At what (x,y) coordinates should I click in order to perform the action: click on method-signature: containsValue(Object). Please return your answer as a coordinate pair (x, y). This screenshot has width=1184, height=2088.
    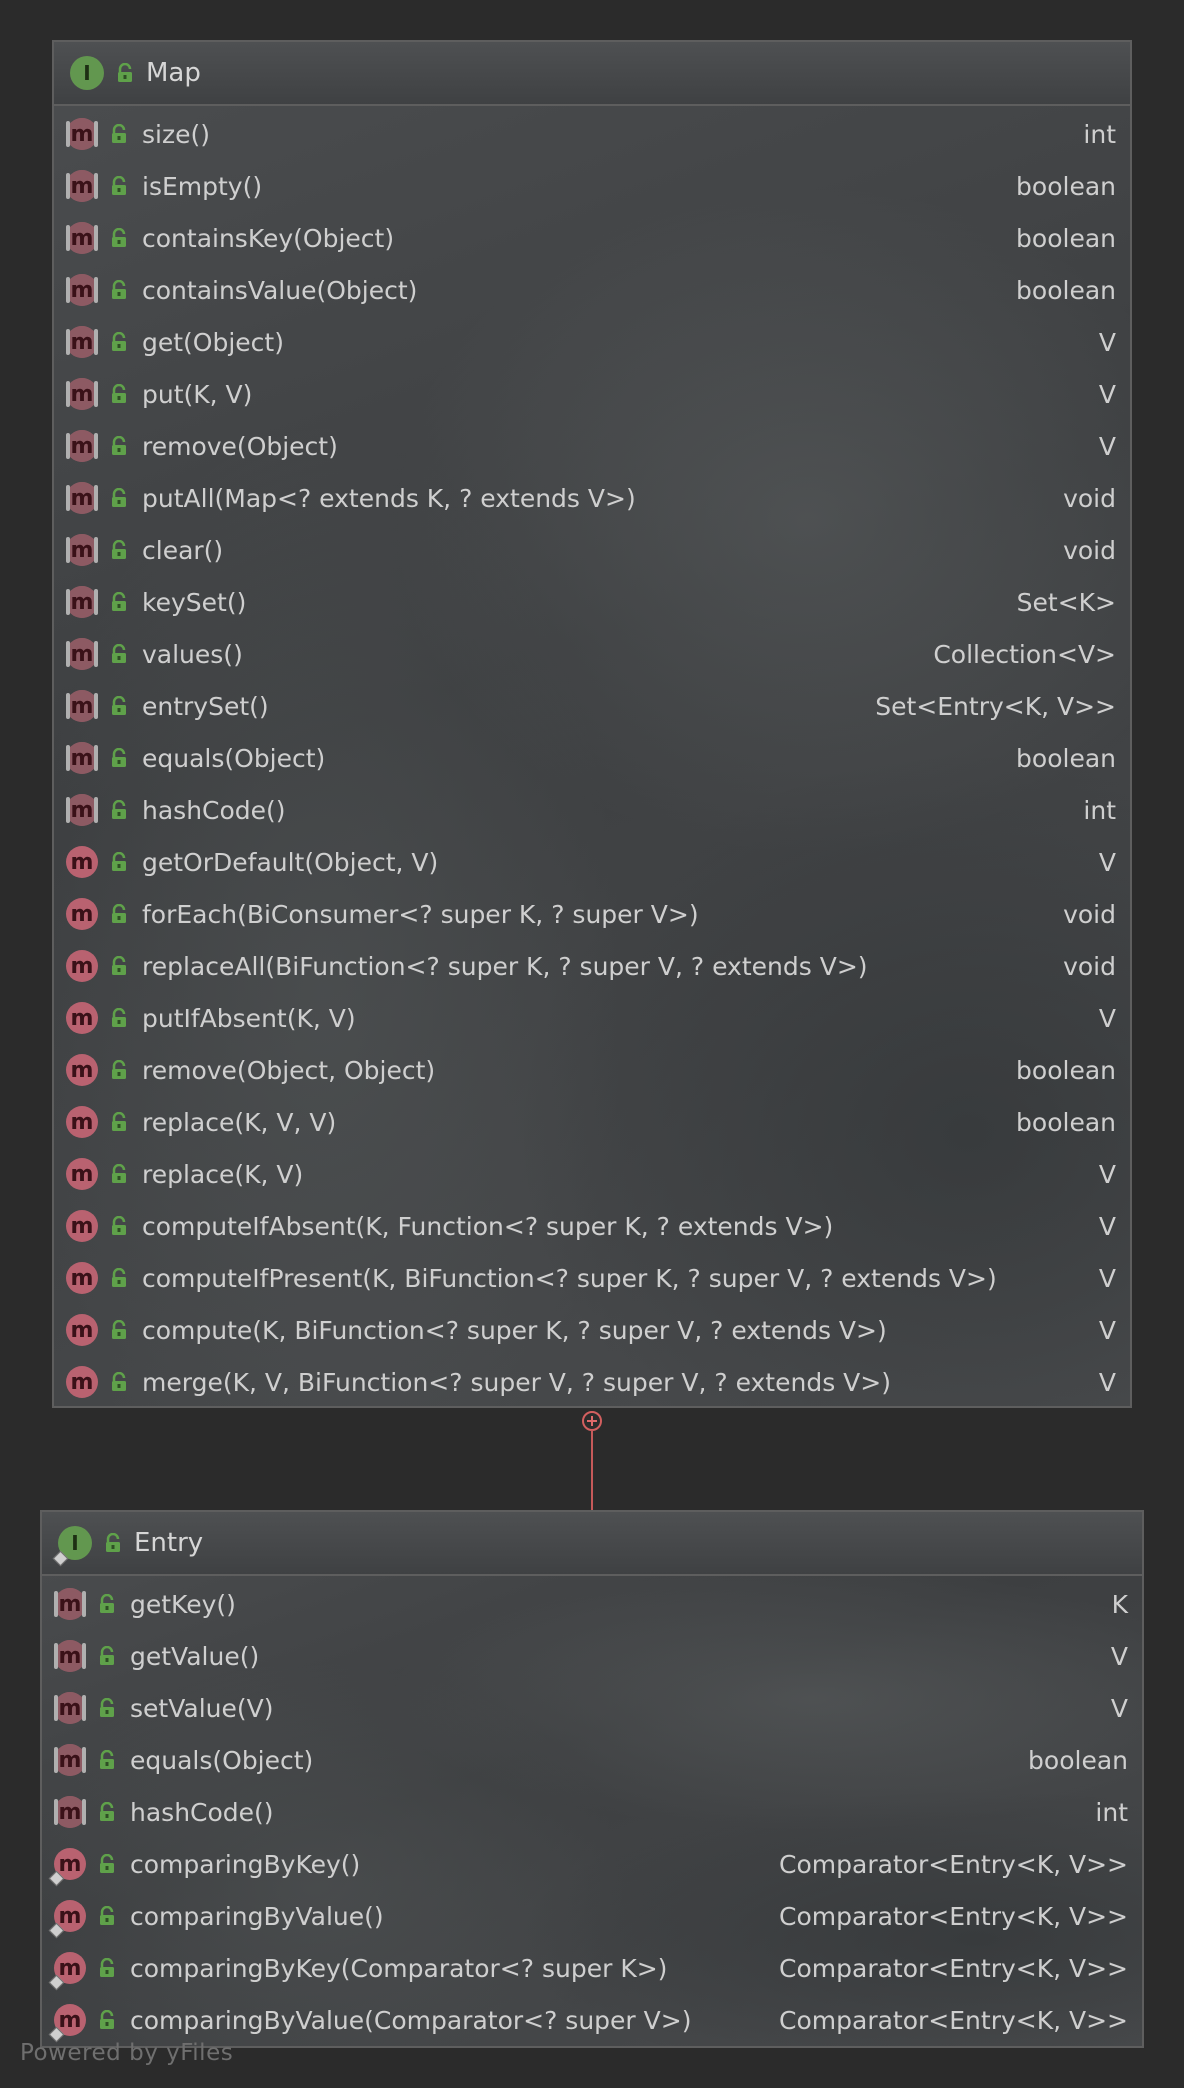
    Looking at the image, I should click on (280, 290).